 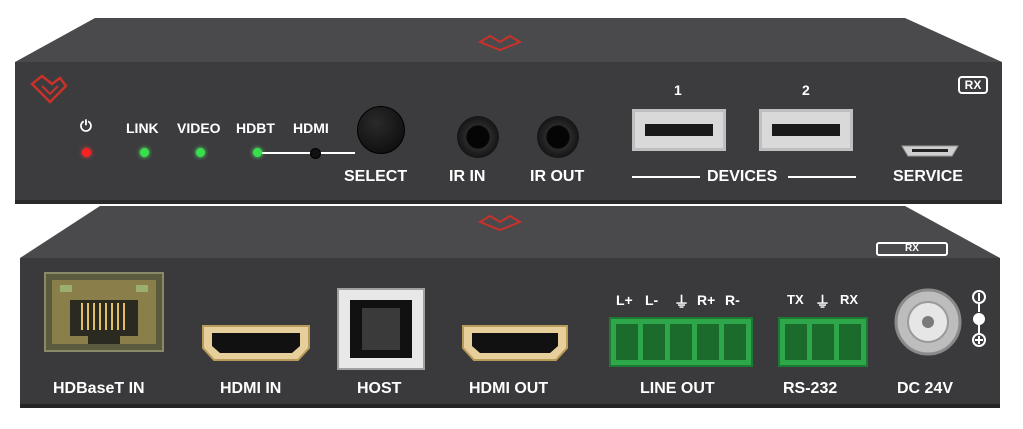 I want to click on rs232-pin-tx: TX, so click(x=795, y=299).